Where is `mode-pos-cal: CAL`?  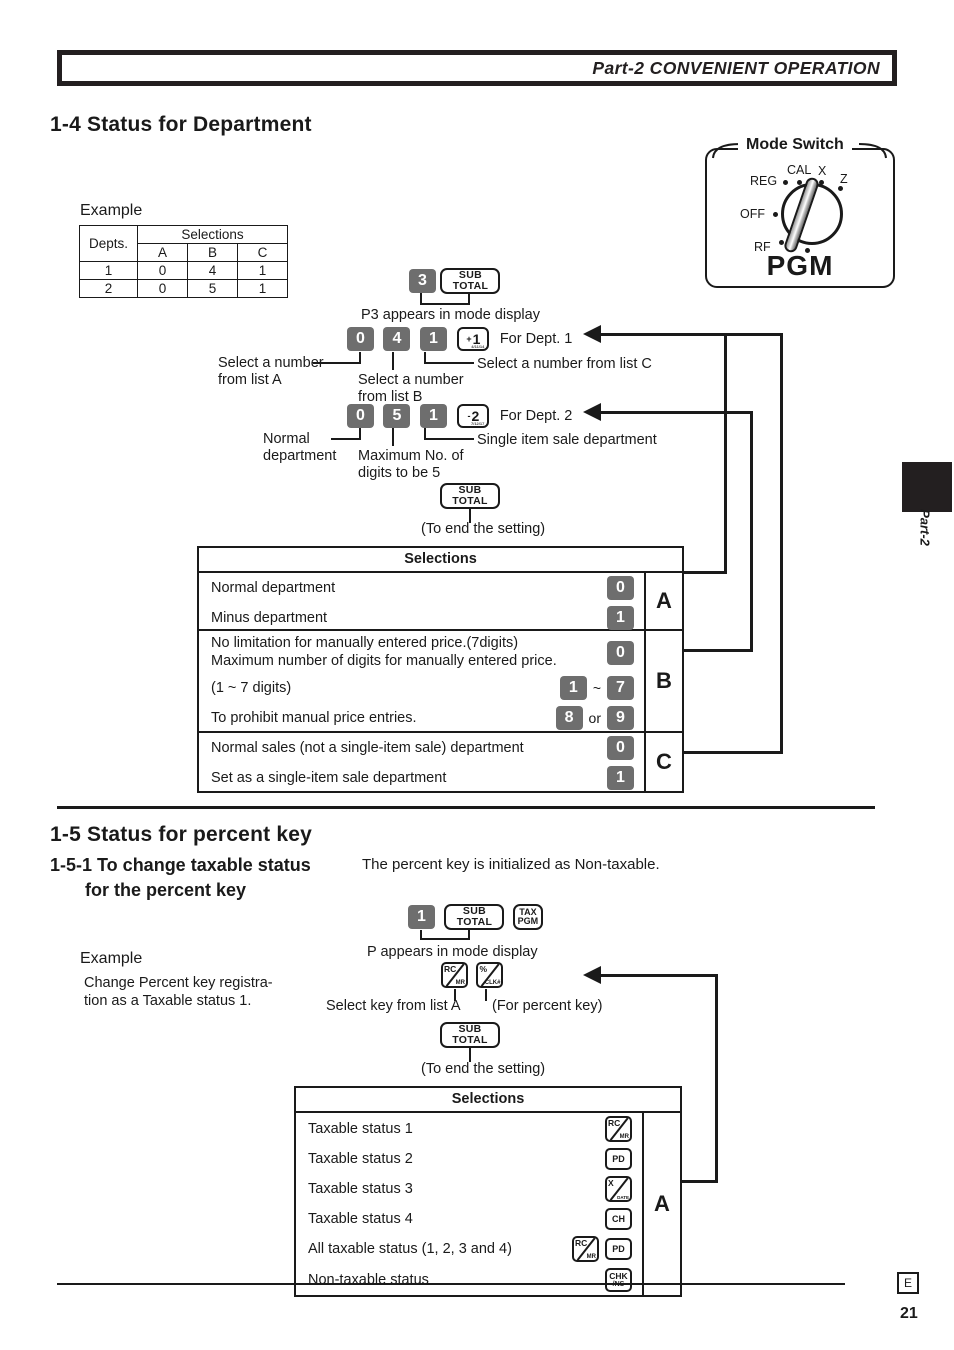 mode-pos-cal: CAL is located at coordinates (799, 170).